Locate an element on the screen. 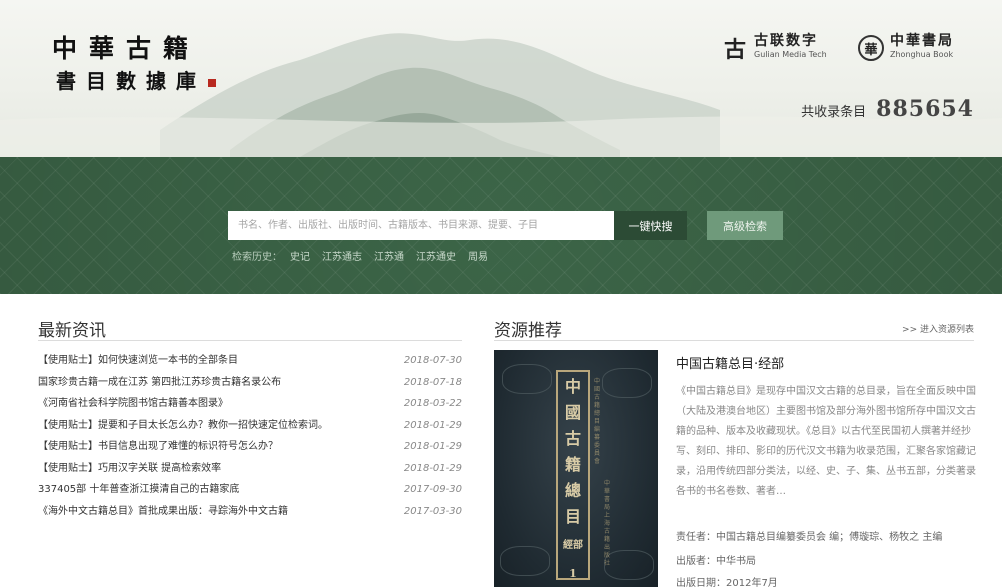  news-item: 【使用贴士】如何快速浏览一本书的全部条目 2018-07-30 is located at coordinates (250, 365).